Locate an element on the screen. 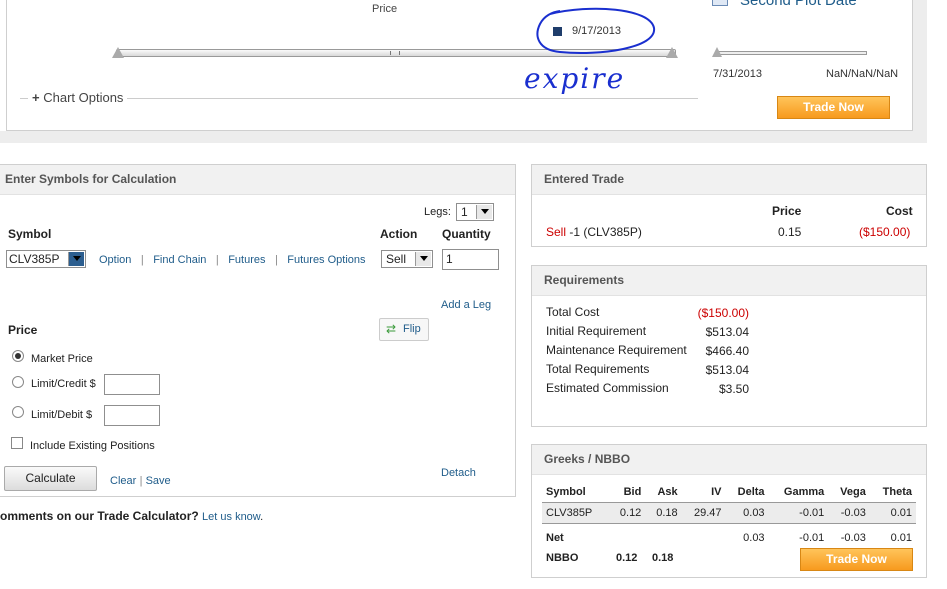  symbol-value: CLV385P is located at coordinates (34, 259).